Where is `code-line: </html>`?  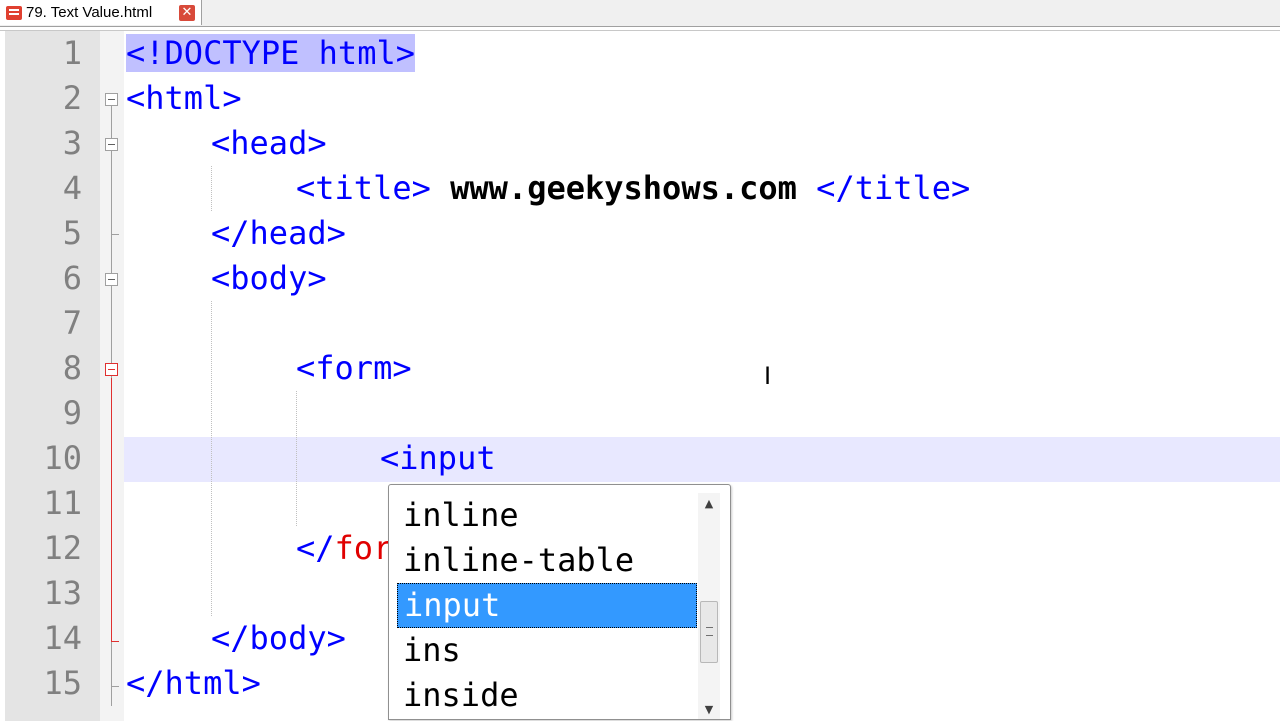 code-line: </html> is located at coordinates (193, 683).